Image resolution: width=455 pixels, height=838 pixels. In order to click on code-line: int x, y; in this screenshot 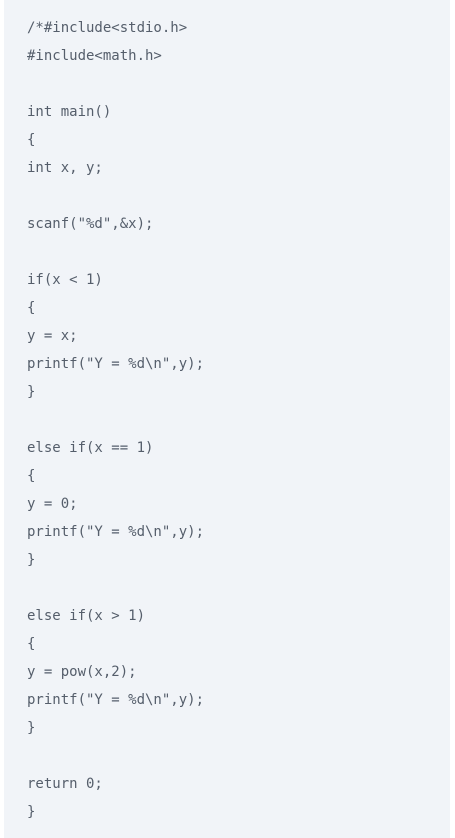, I will do `click(65, 168)`.